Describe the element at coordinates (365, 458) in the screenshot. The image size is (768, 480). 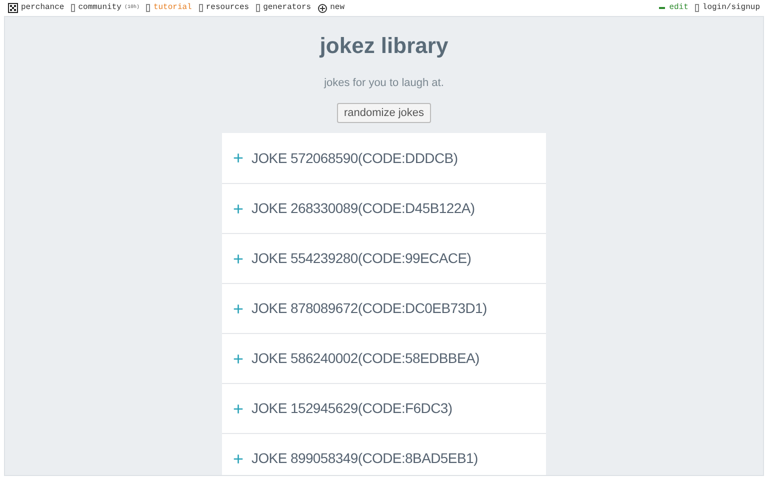
I see `joke-title: JOKE 899058349(CODE:8BAD5EB1)` at that location.